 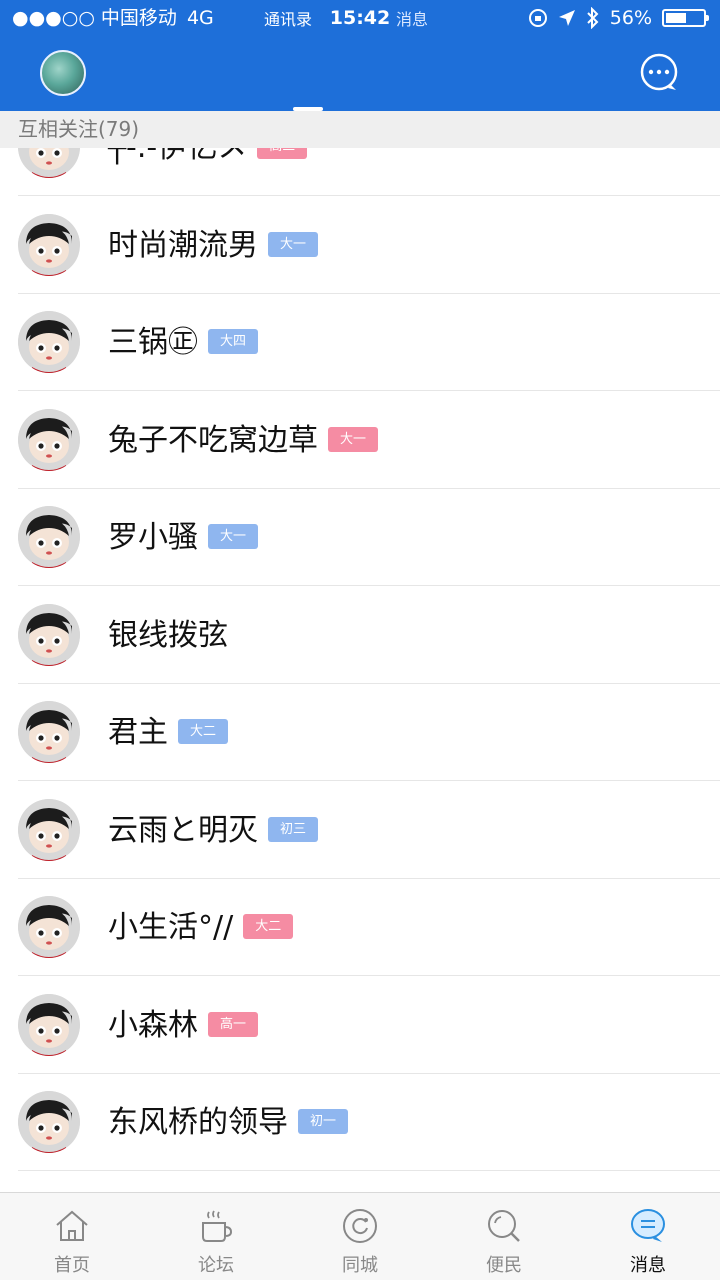 I want to click on contact-name: 兔子不吃窝边草 大一, so click(x=243, y=441).